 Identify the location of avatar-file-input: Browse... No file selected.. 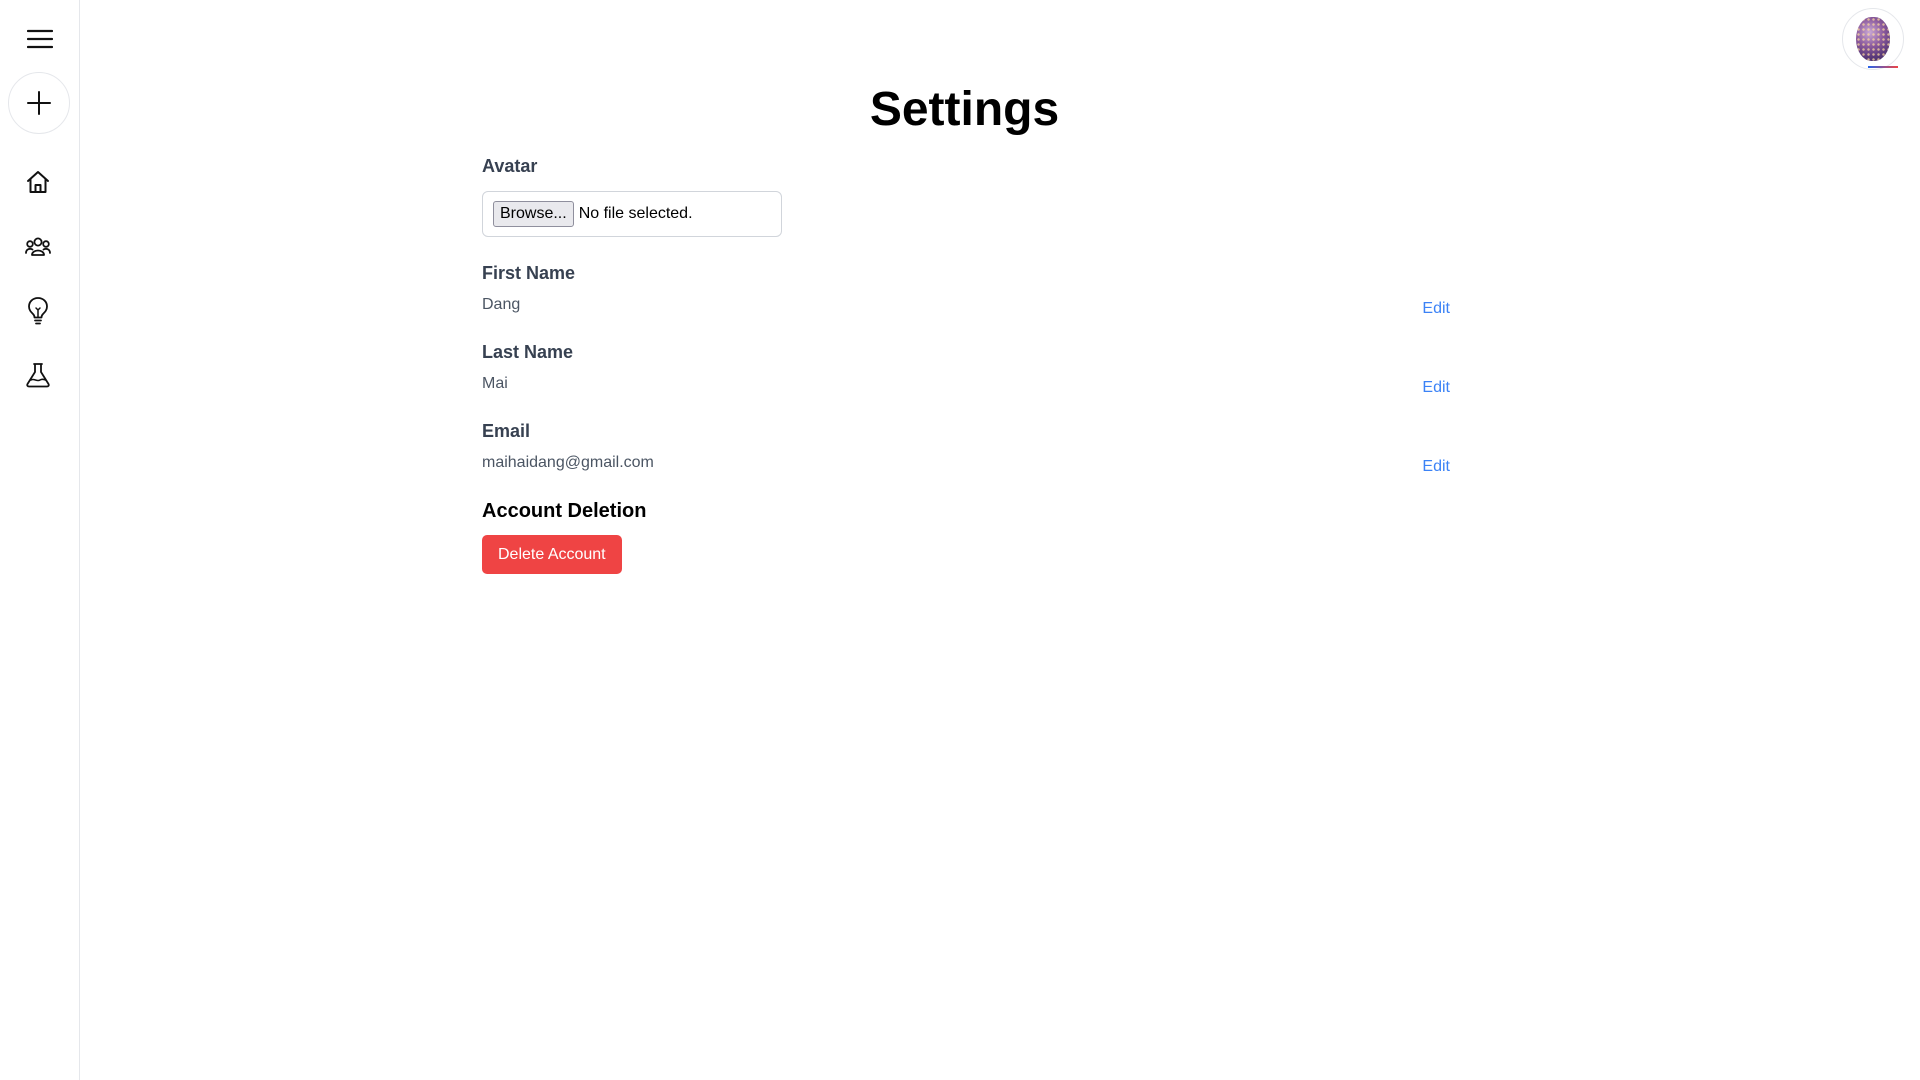
(632, 214).